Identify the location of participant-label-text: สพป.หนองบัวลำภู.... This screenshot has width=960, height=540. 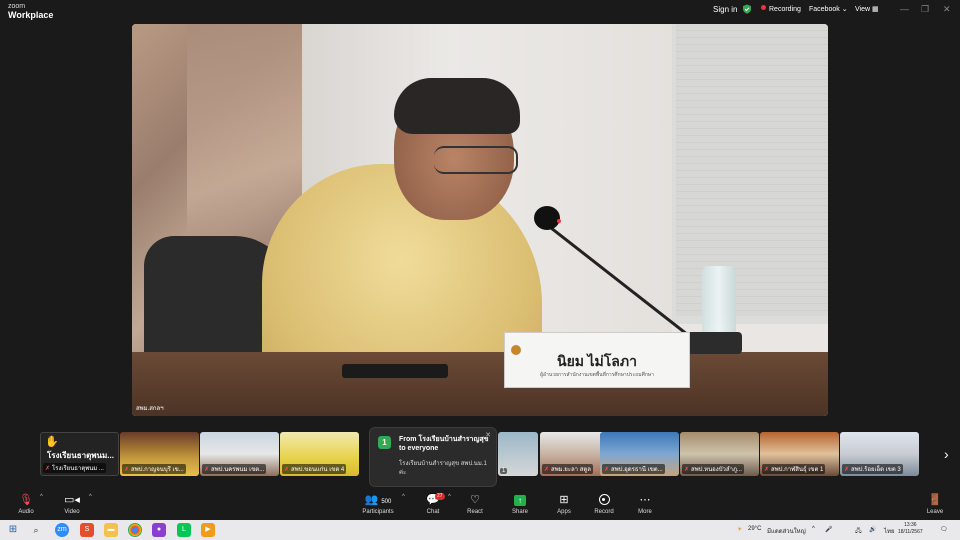
(716, 470).